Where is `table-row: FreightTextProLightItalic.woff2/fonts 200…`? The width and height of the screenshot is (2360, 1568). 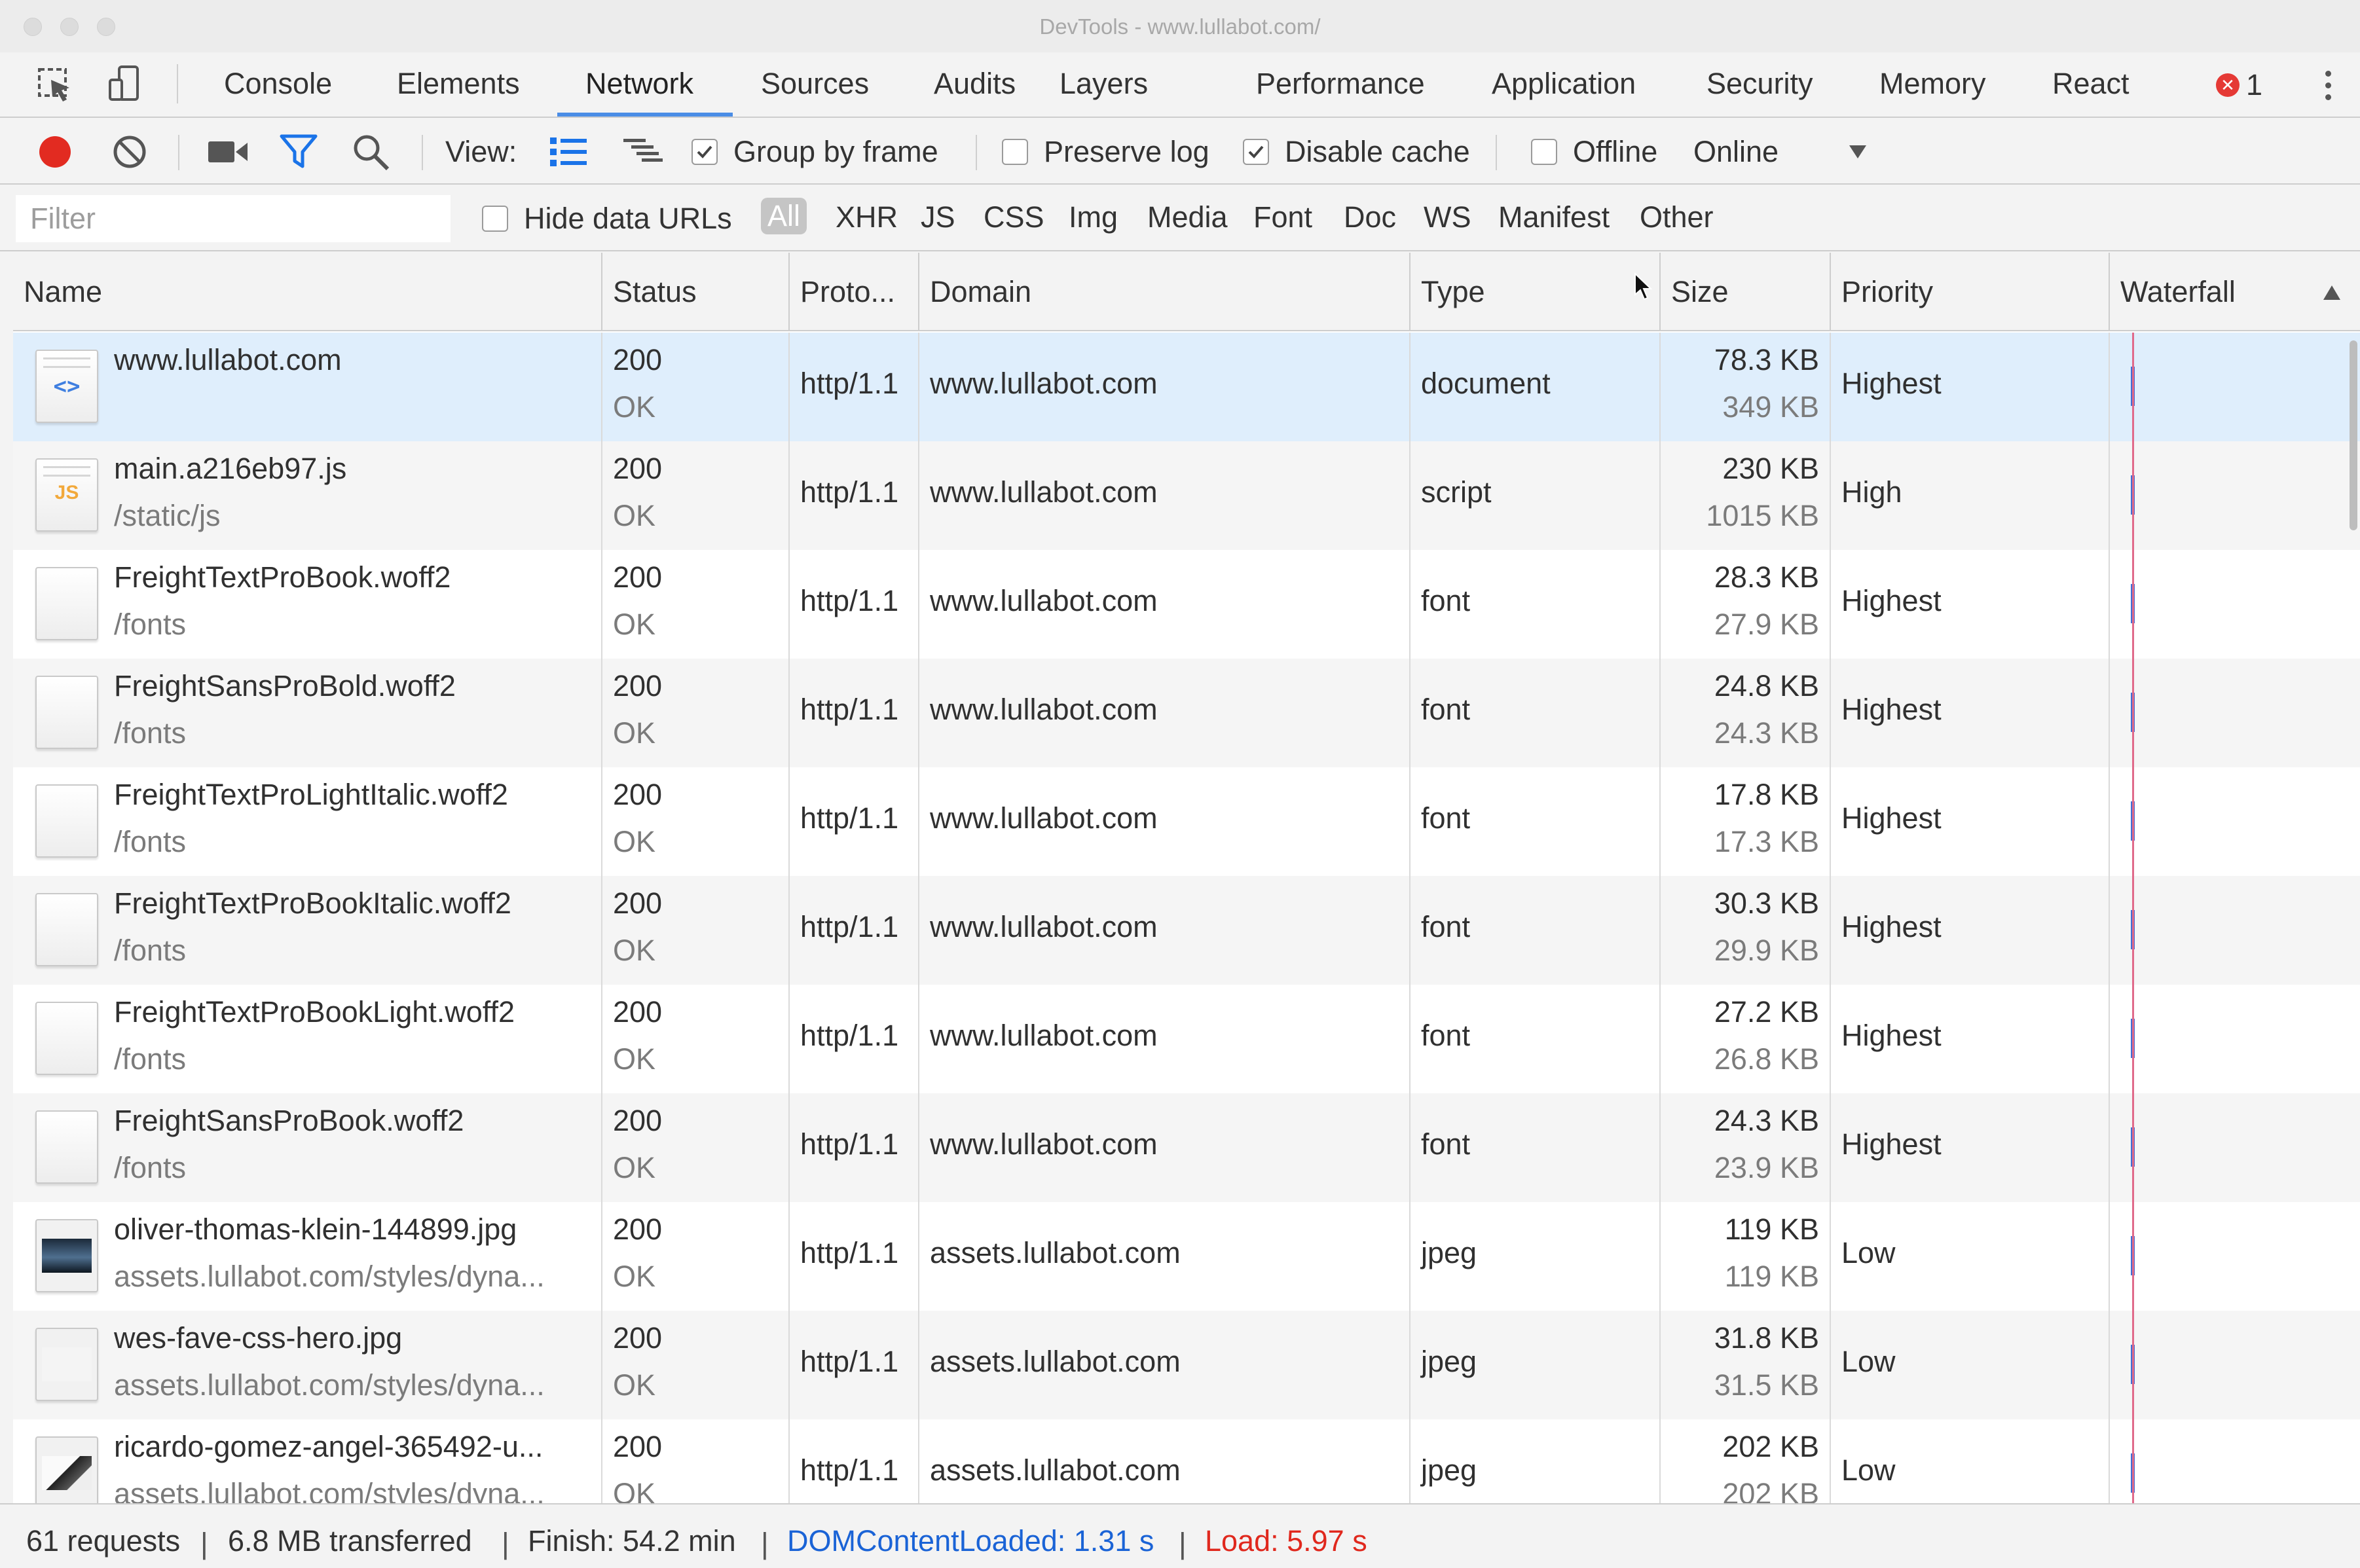 table-row: FreightTextProLightItalic.woff2/fonts 200… is located at coordinates (1186, 821).